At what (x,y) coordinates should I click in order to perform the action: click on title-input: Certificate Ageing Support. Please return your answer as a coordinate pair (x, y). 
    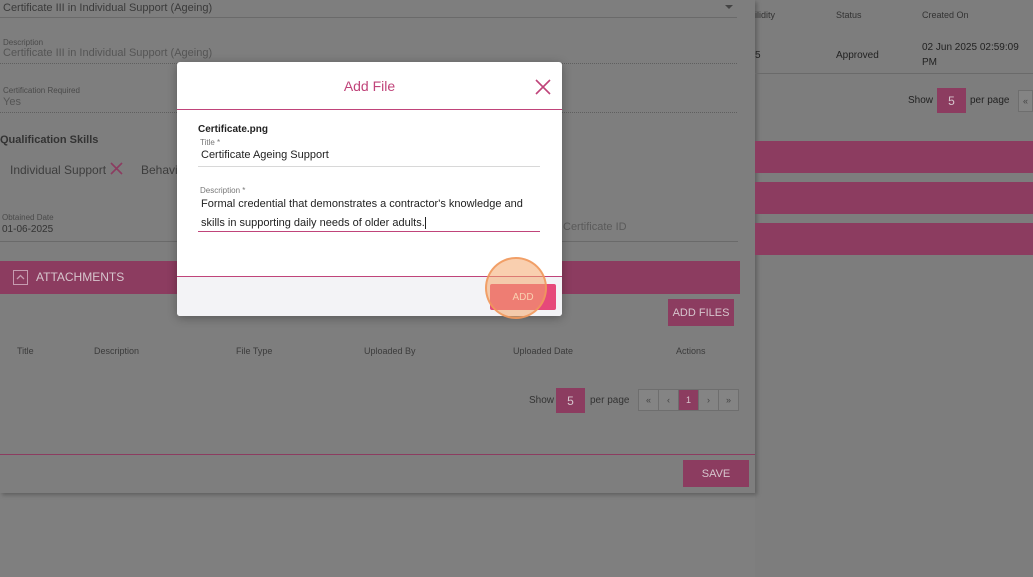
    Looking at the image, I should click on (265, 155).